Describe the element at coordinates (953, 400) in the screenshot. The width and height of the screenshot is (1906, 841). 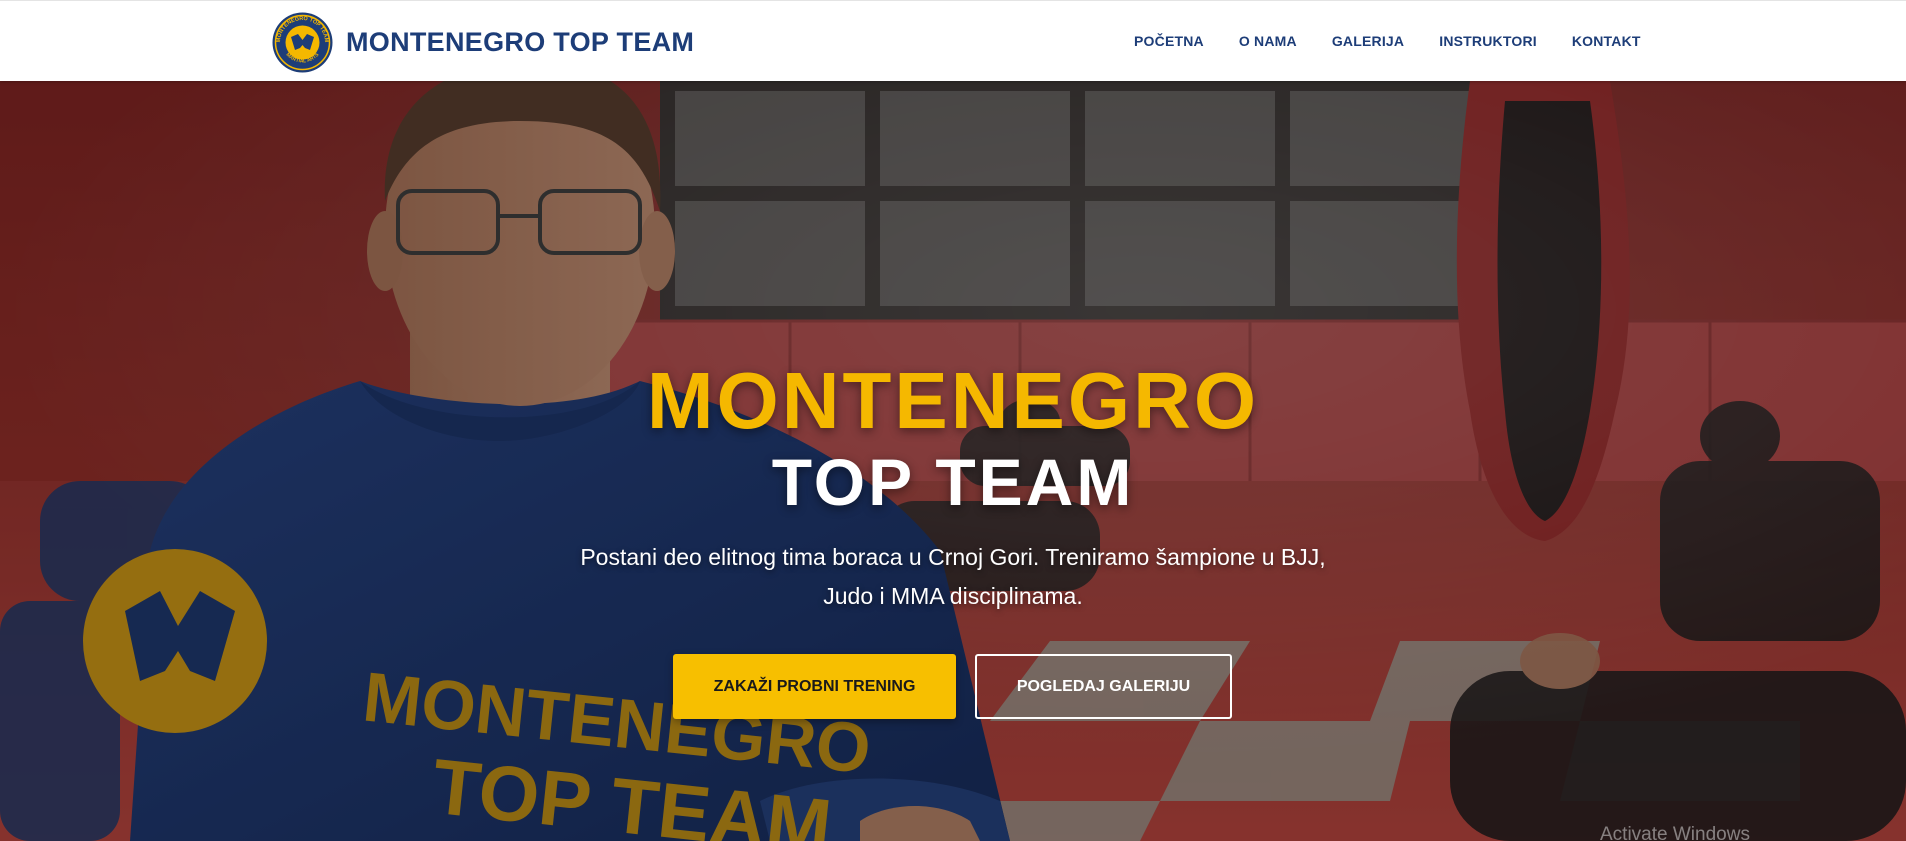
I see `hero-title-line1: MONTENEGRO` at that location.